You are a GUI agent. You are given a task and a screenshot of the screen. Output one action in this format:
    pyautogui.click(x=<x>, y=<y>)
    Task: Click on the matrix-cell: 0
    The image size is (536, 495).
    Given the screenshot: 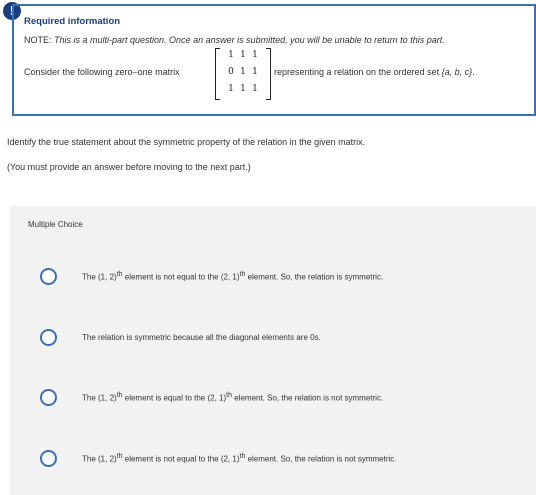 What is the action you would take?
    pyautogui.click(x=231, y=72)
    